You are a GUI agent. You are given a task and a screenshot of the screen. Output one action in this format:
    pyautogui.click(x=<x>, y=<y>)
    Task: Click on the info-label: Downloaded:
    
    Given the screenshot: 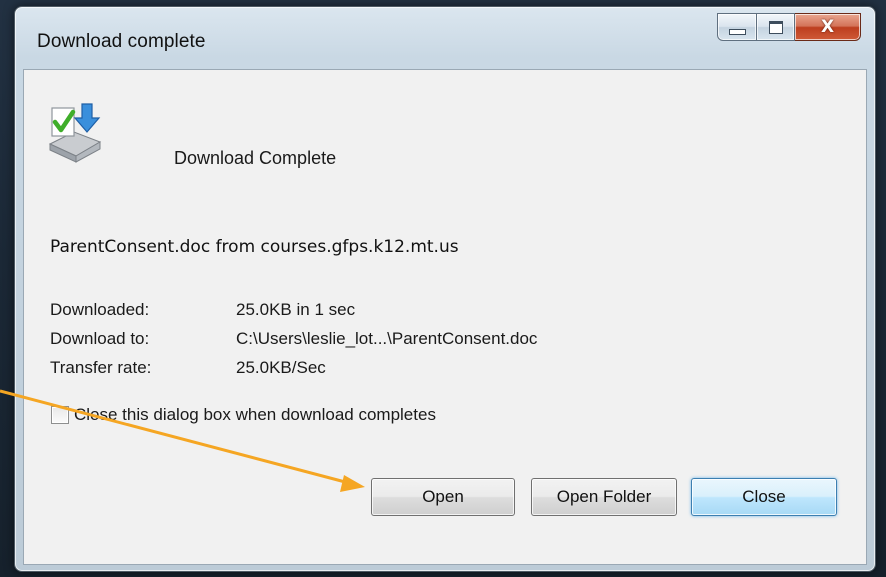 What is the action you would take?
    pyautogui.click(x=100, y=309)
    